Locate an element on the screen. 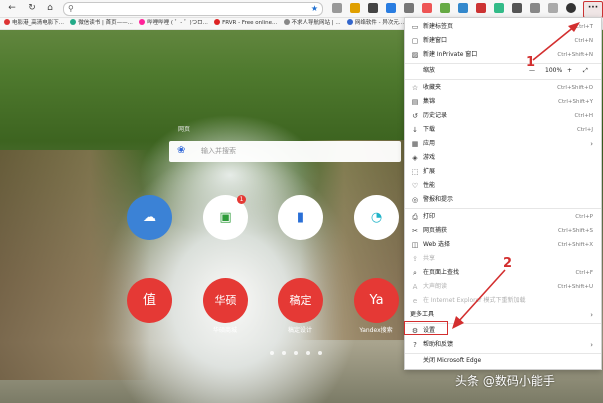 The image size is (603, 403). annotation-label-2: 2 is located at coordinates (508, 263).